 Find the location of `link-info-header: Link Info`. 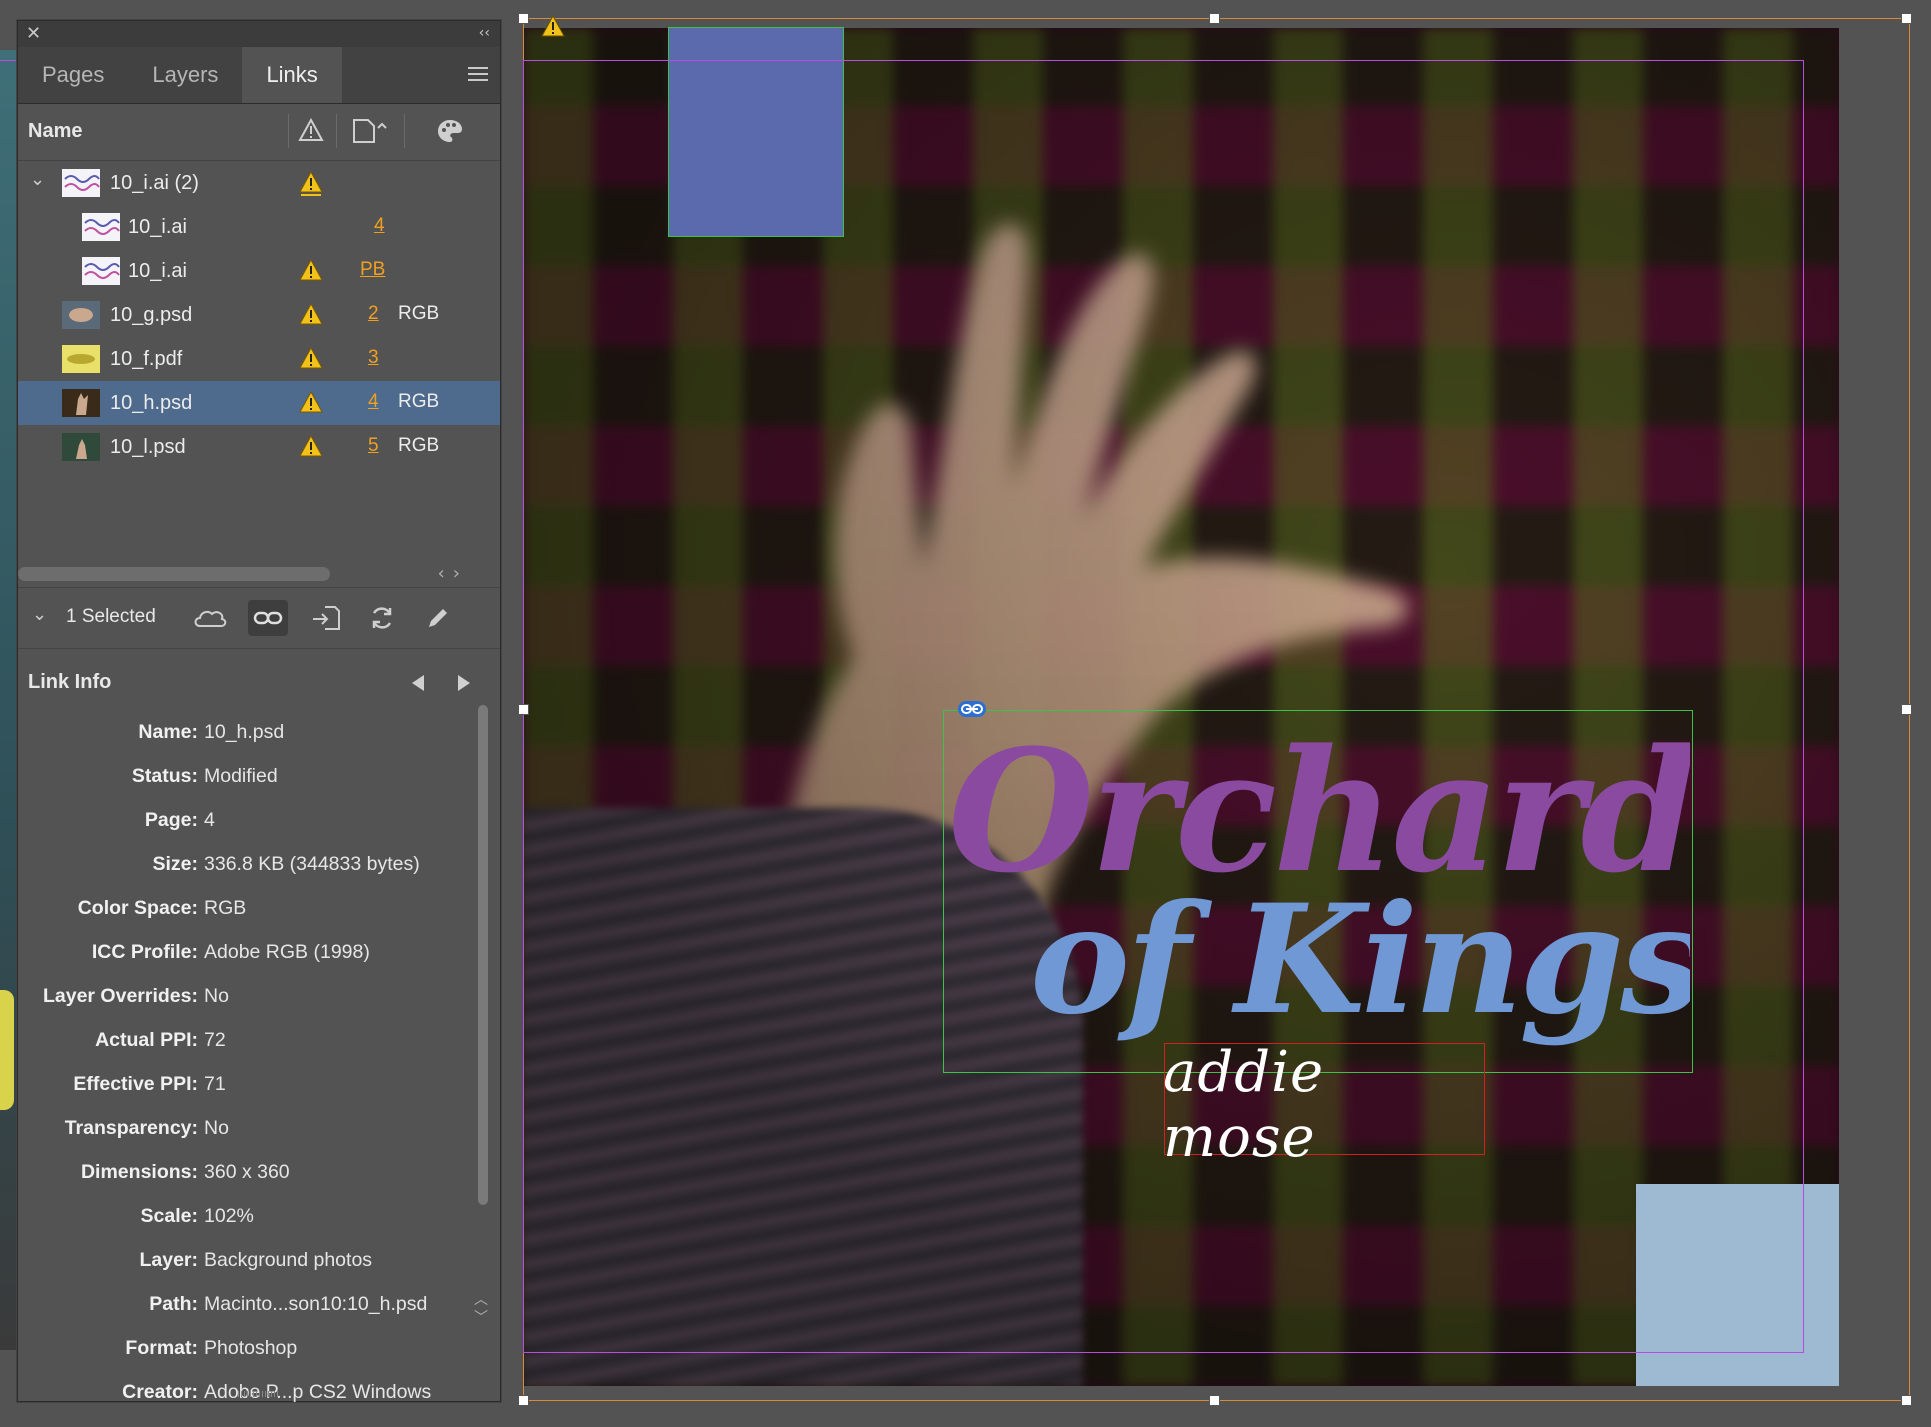

link-info-header: Link Info is located at coordinates (259, 683).